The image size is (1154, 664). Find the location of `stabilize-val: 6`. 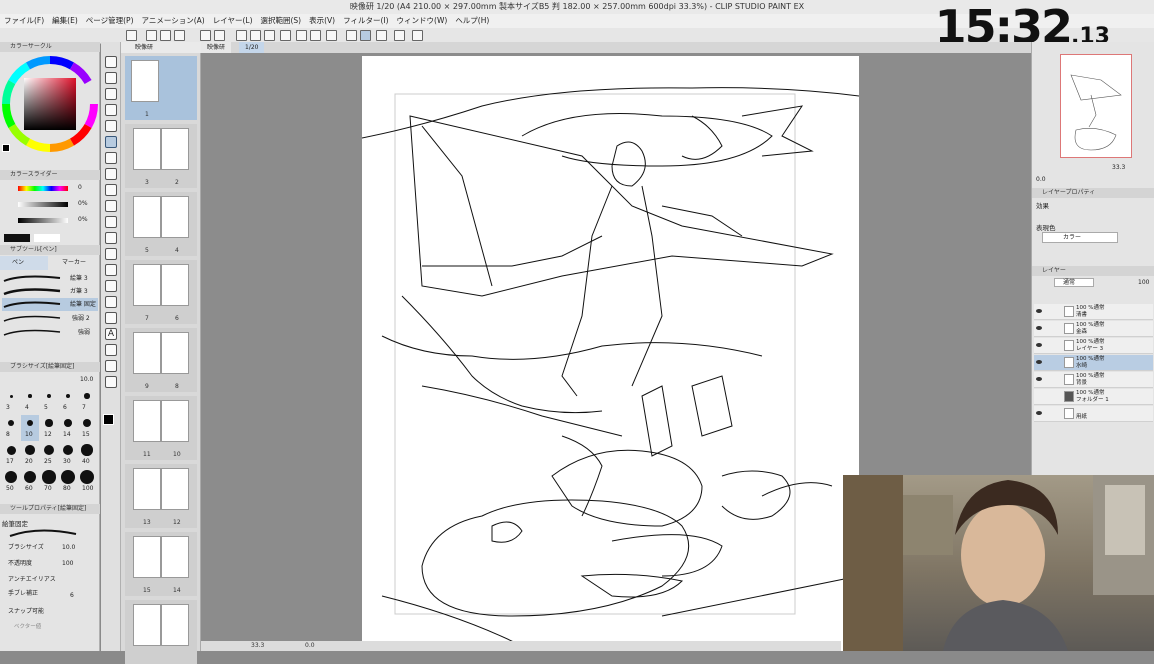

stabilize-val: 6 is located at coordinates (72, 595).